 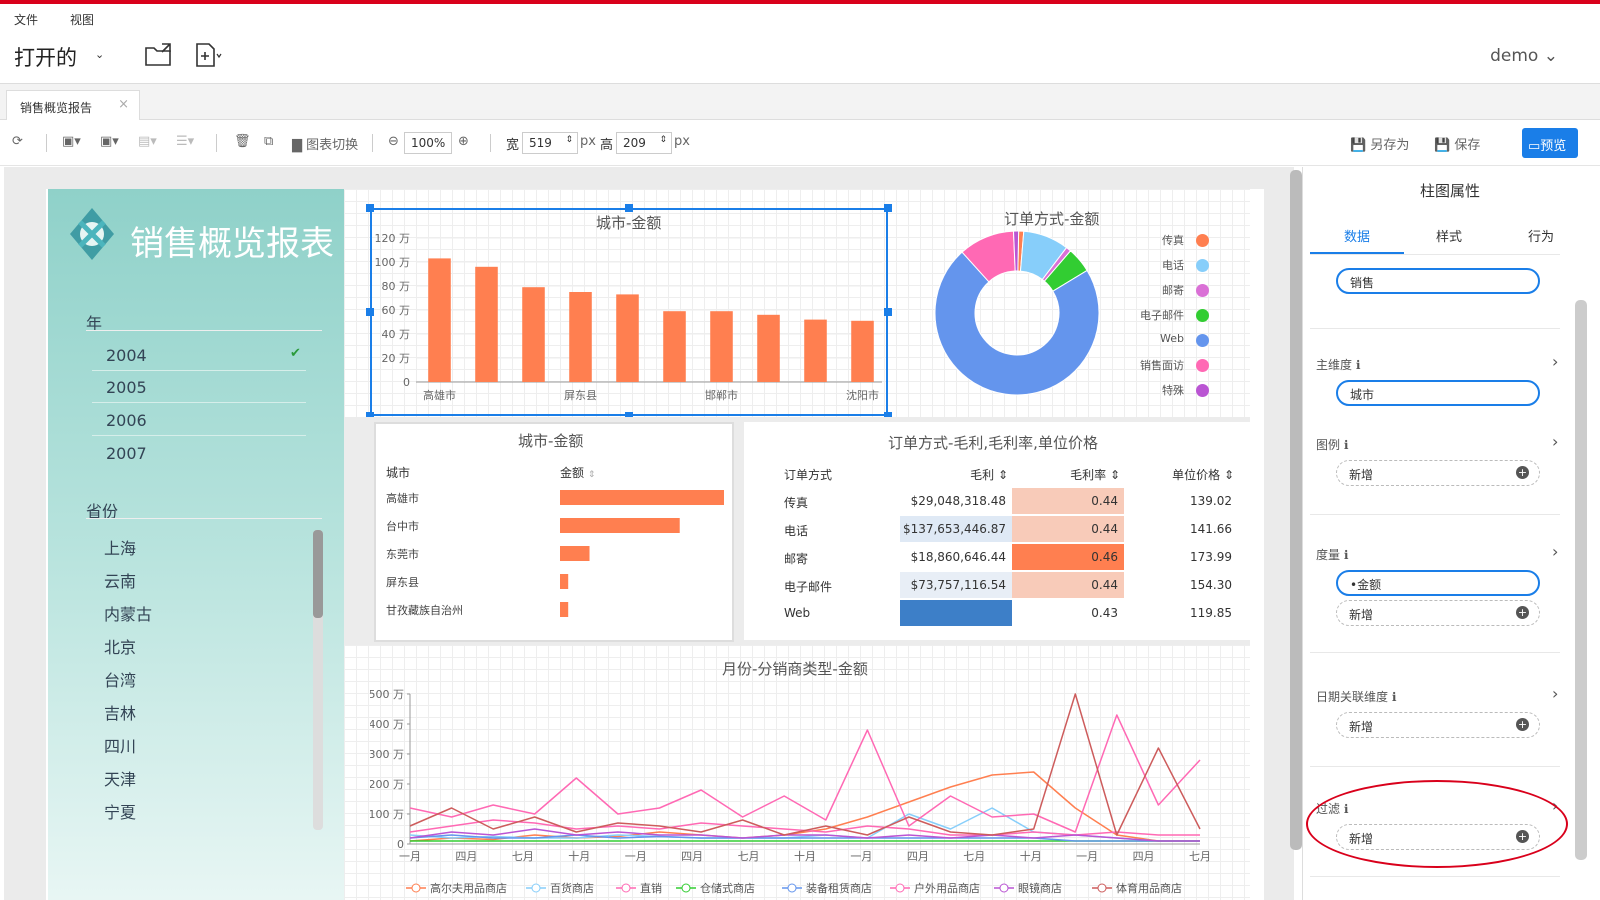 What do you see at coordinates (1068, 585) in the screenshot?
I see `table-cell: 0.44` at bounding box center [1068, 585].